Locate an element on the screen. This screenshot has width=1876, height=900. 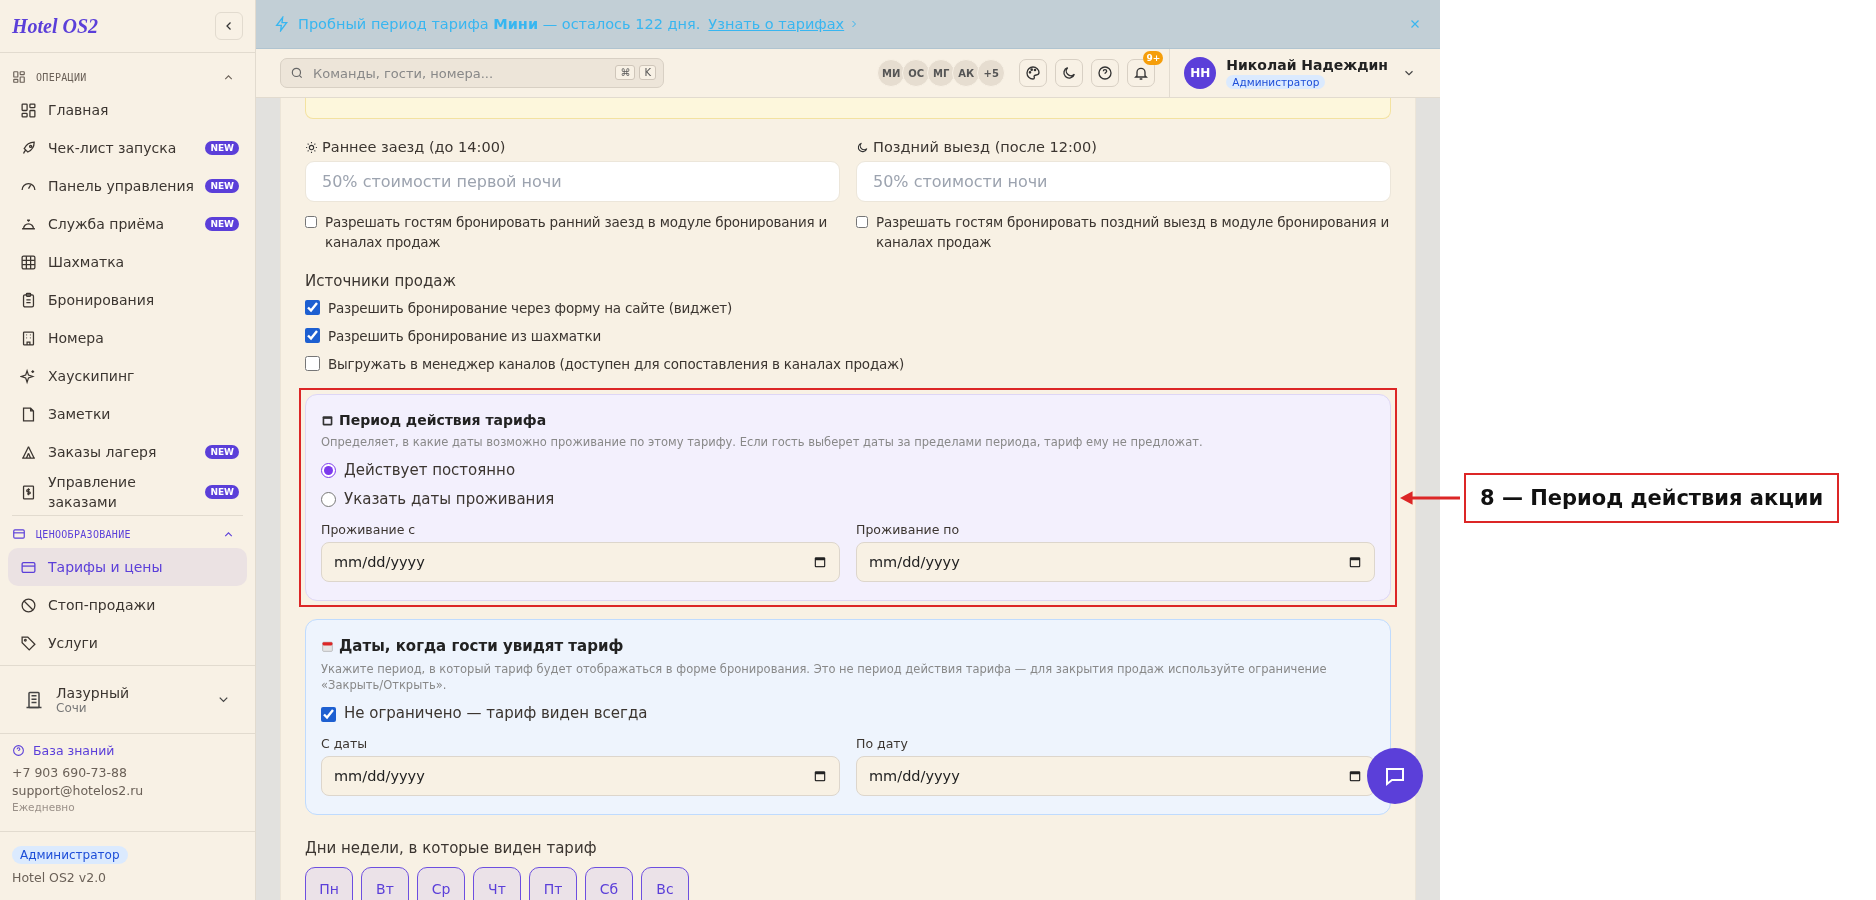
tag-icon is located at coordinates (28, 643).